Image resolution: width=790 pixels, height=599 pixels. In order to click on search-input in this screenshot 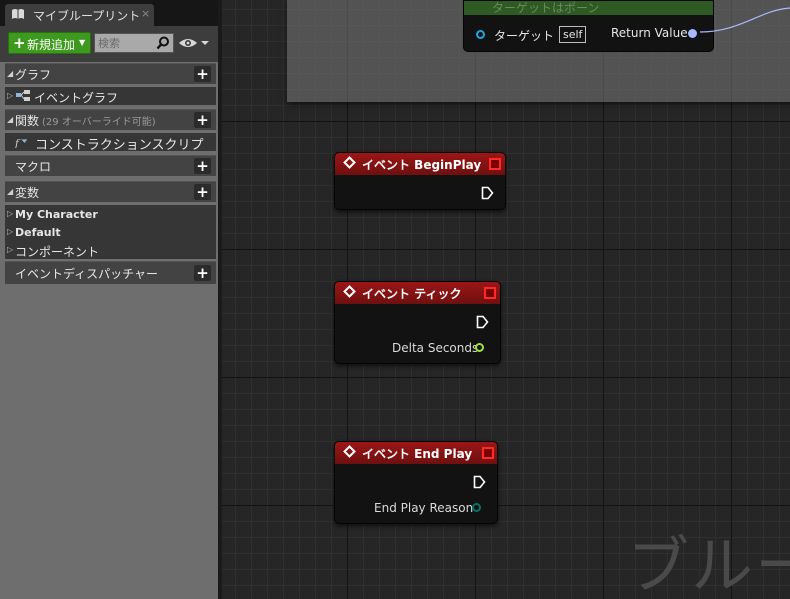, I will do `click(125, 43)`.